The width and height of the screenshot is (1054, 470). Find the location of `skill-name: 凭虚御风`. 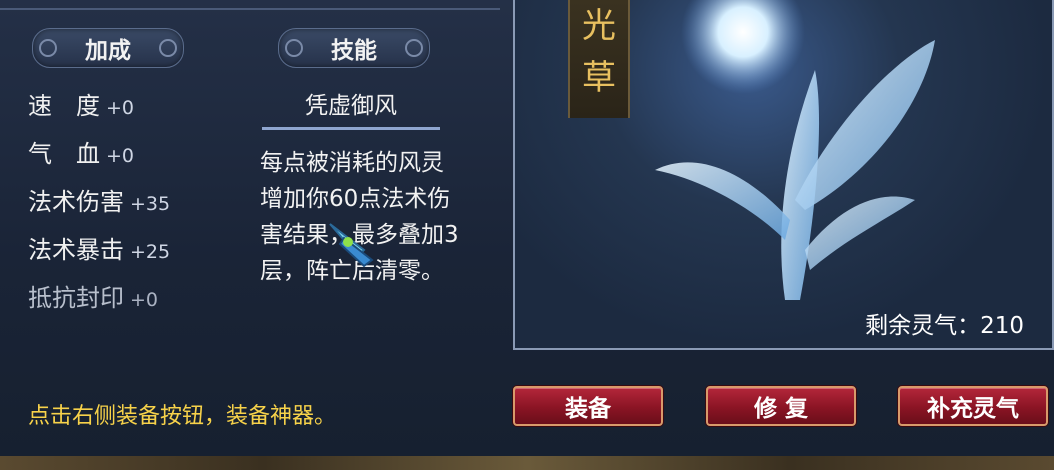

skill-name: 凭虚御风 is located at coordinates (351, 106).